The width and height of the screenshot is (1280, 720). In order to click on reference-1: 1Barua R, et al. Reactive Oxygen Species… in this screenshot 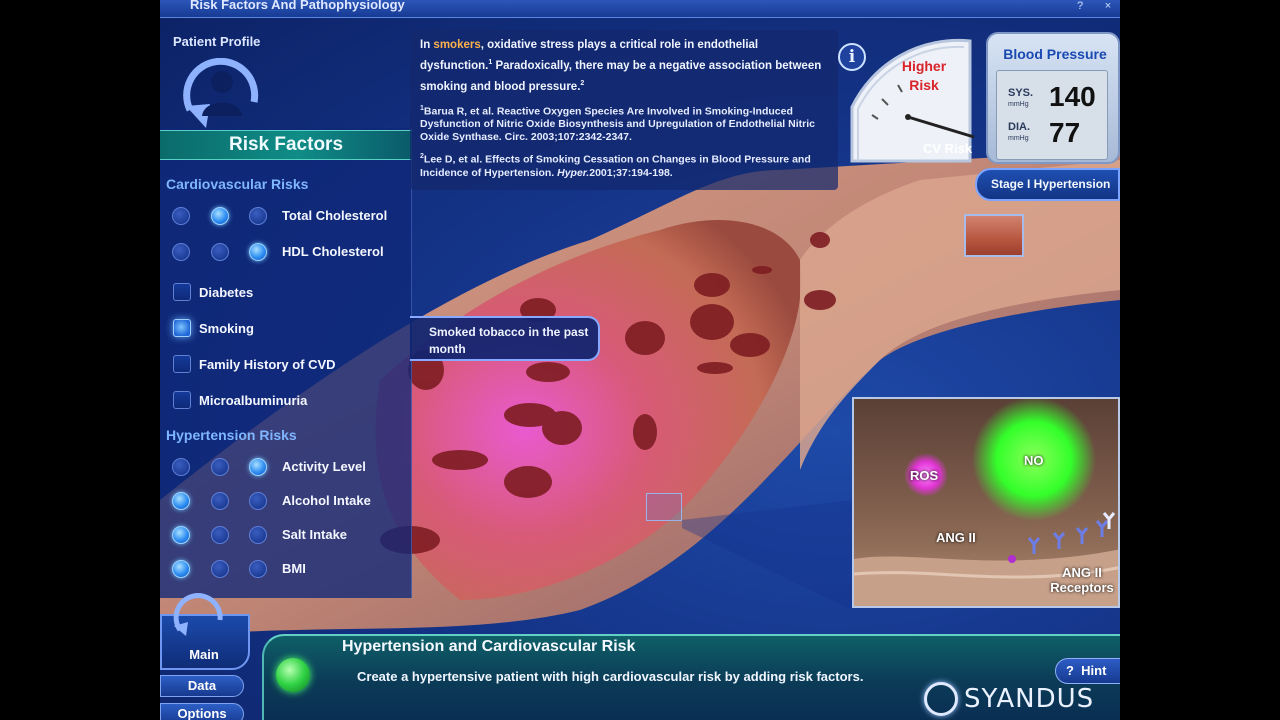, I will do `click(624, 123)`.